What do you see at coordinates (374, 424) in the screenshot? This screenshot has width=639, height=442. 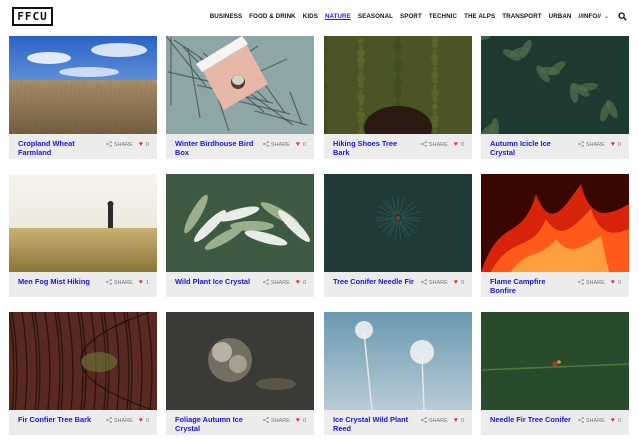 I see `photo-title: Ice Crystal Wild Plant Reed` at bounding box center [374, 424].